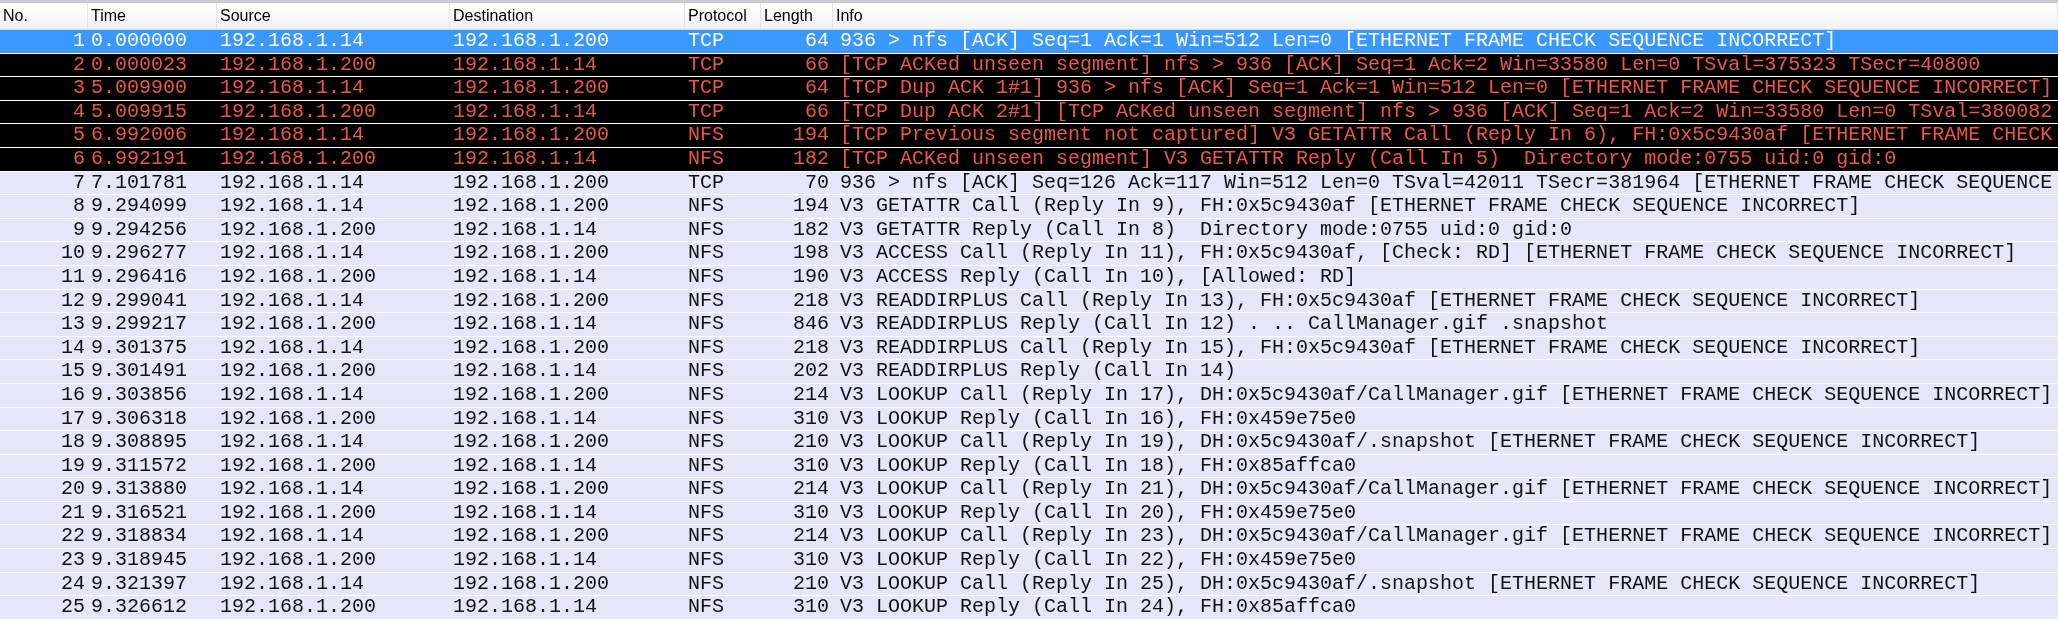  Describe the element at coordinates (79, 41) in the screenshot. I see `table-cell-text: 1` at that location.